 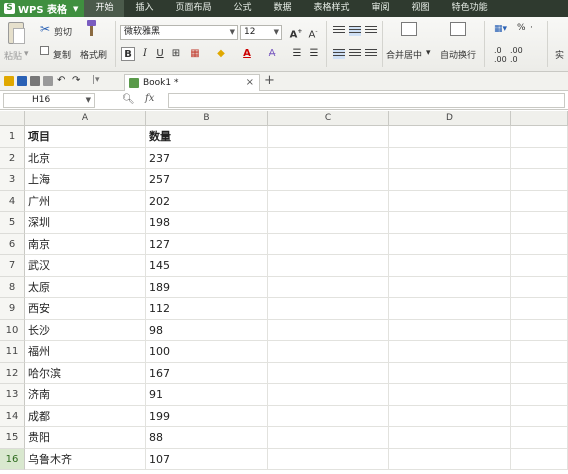 What do you see at coordinates (85, 118) in the screenshot?
I see `column-header-a: A` at bounding box center [85, 118].